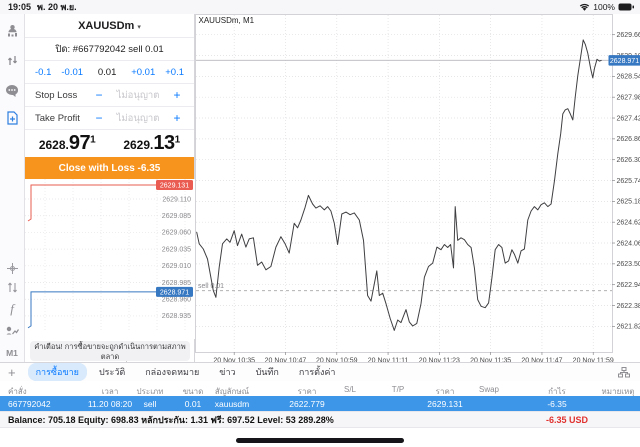  Describe the element at coordinates (12, 309) in the screenshot. I see `functions-icon: f` at that location.